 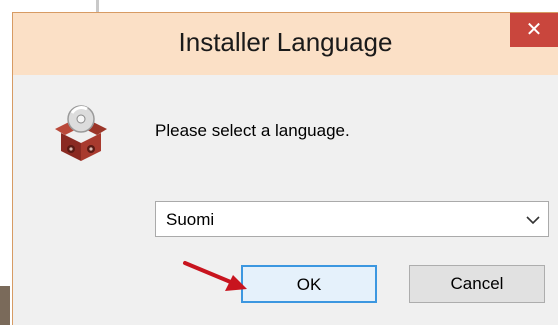 I want to click on installer-box-icon, so click(x=81, y=133).